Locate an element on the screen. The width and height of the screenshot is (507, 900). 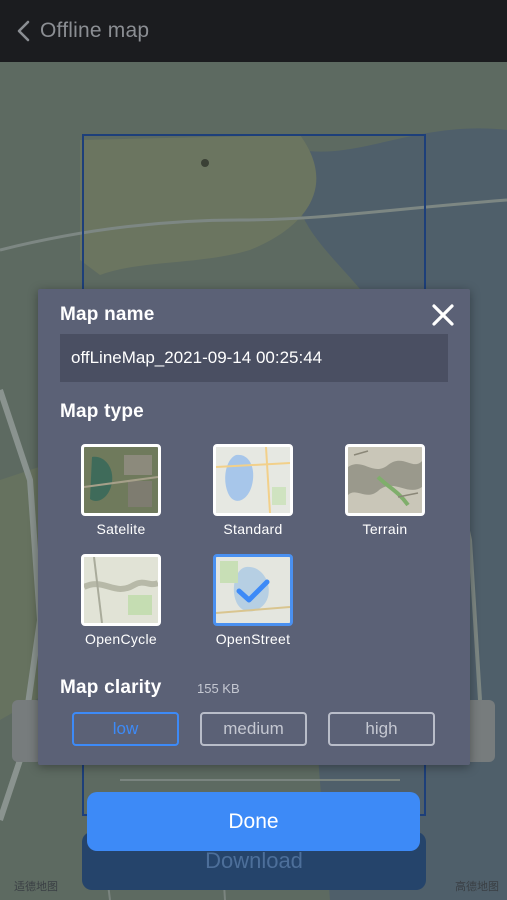
page-title: Offline map is located at coordinates (95, 30).